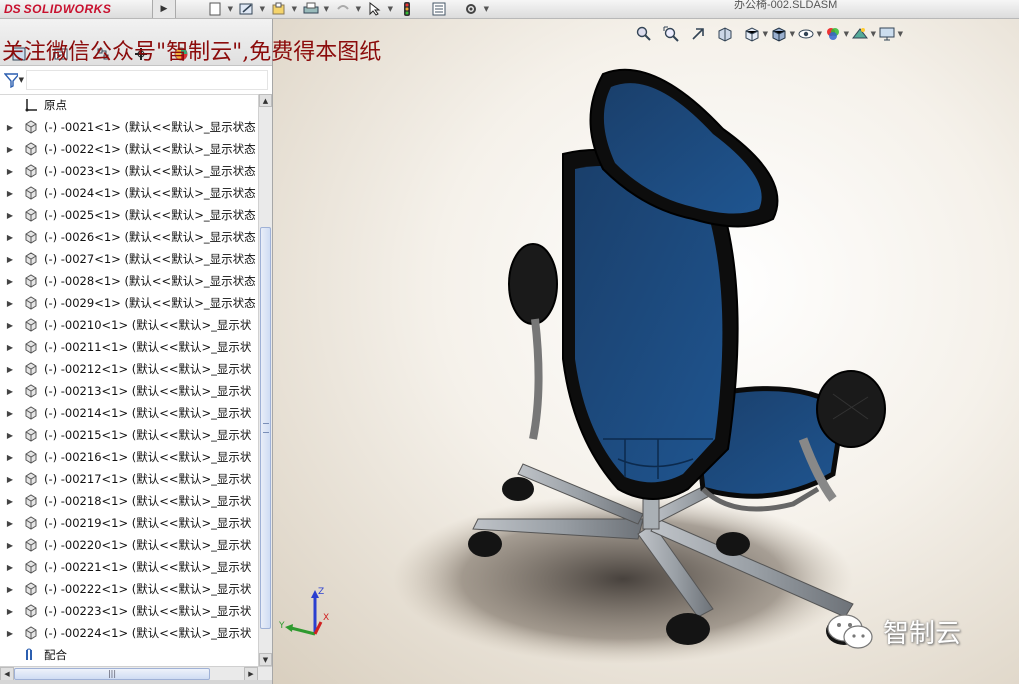 The height and width of the screenshot is (684, 1019). Describe the element at coordinates (129, 105) in the screenshot. I see `tree-item-origin: 原点` at that location.